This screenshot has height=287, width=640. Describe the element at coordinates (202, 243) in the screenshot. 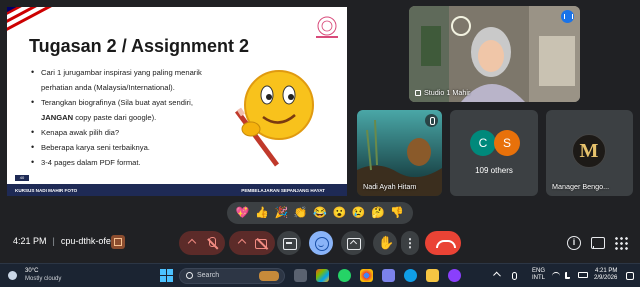

I see `microphone-control` at that location.